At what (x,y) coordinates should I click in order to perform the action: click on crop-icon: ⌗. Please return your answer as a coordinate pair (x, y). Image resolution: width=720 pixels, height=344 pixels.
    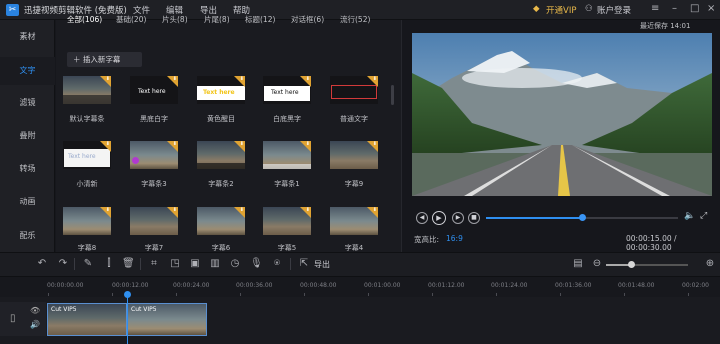
    Looking at the image, I should click on (154, 264).